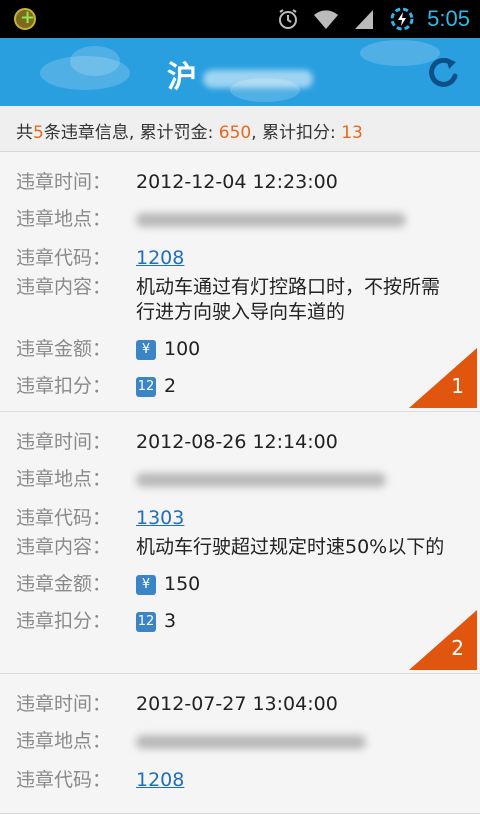  Describe the element at coordinates (443, 378) in the screenshot. I see `index-corner-badge: 1` at that location.